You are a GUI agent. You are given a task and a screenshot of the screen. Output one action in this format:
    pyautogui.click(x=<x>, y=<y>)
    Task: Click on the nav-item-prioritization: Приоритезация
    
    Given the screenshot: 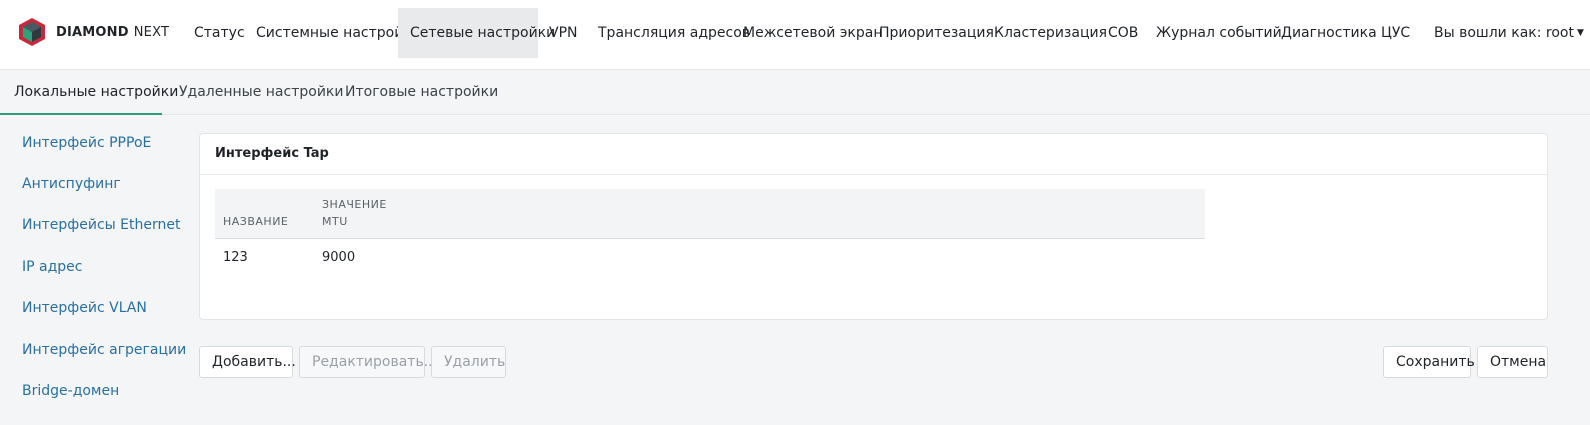 What is the action you would take?
    pyautogui.click(x=936, y=33)
    